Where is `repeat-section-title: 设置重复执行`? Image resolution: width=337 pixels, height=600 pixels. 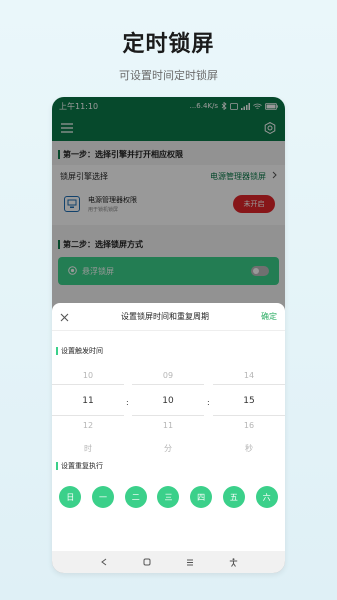 repeat-section-title: 设置重复执行 is located at coordinates (79, 466).